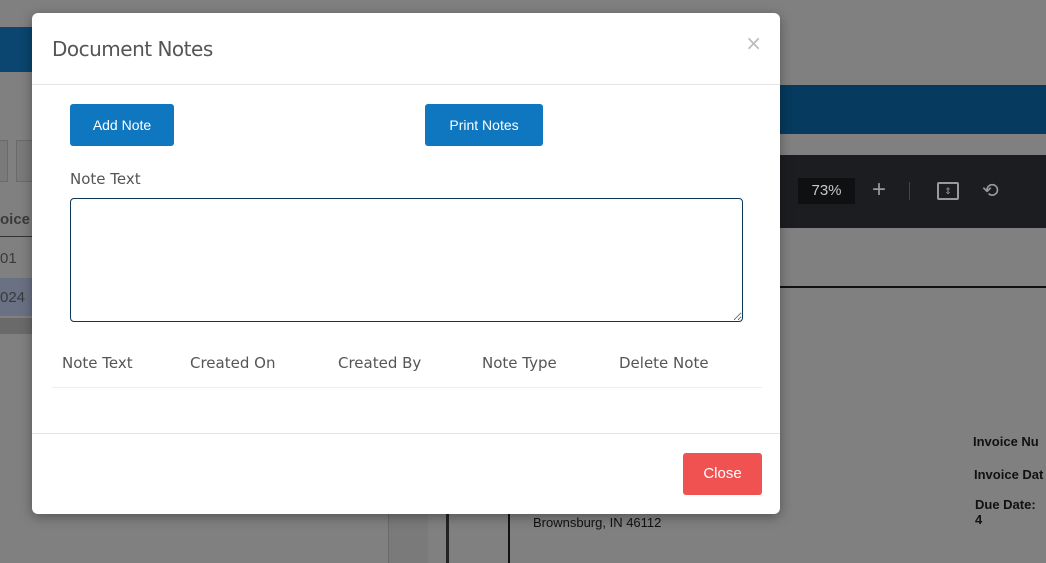 This screenshot has width=1046, height=563. I want to click on footer-divider, so click(406, 433).